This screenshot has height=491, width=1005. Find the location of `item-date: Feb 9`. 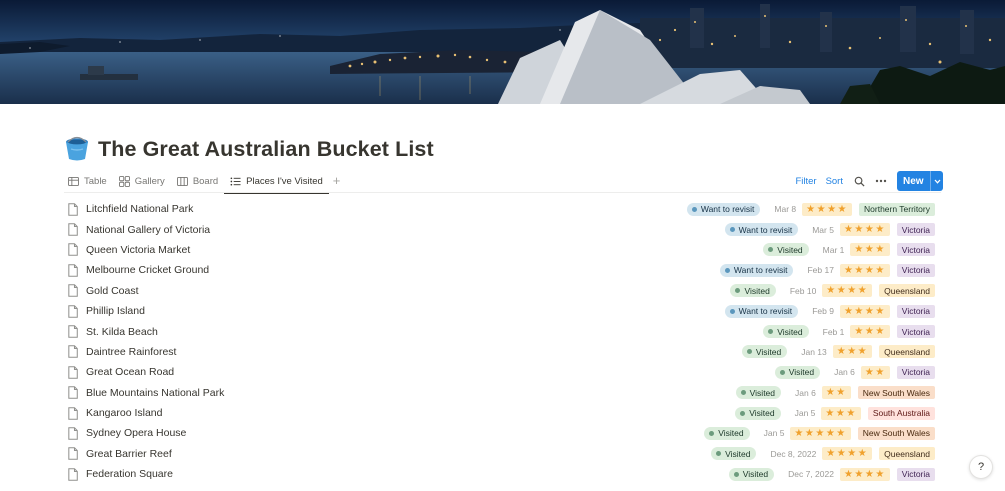

item-date: Feb 9 is located at coordinates (823, 311).